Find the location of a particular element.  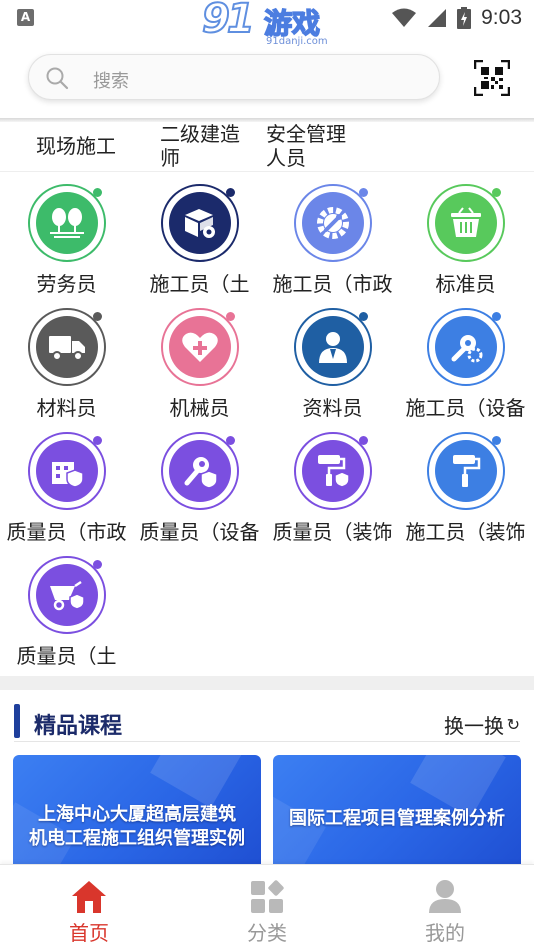

truck-icon is located at coordinates (67, 347).